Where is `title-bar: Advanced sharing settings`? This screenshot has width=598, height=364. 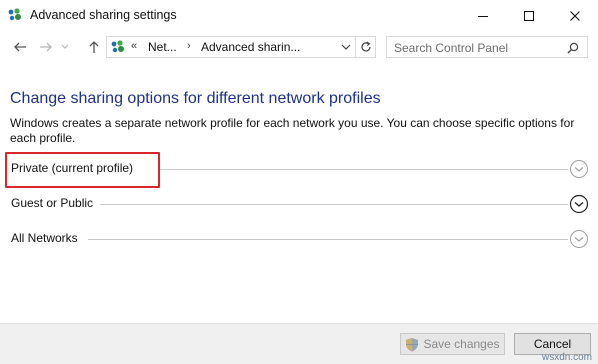
title-bar: Advanced sharing settings is located at coordinates (299, 16).